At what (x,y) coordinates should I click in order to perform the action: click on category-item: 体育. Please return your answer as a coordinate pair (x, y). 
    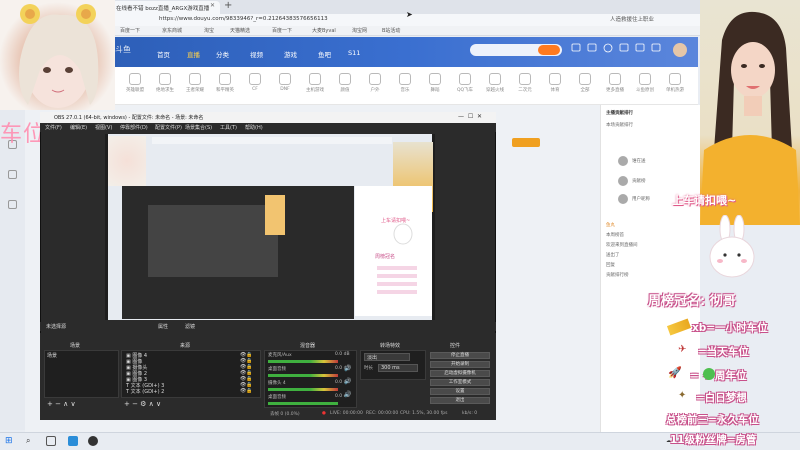
    Looking at the image, I should click on (555, 83).